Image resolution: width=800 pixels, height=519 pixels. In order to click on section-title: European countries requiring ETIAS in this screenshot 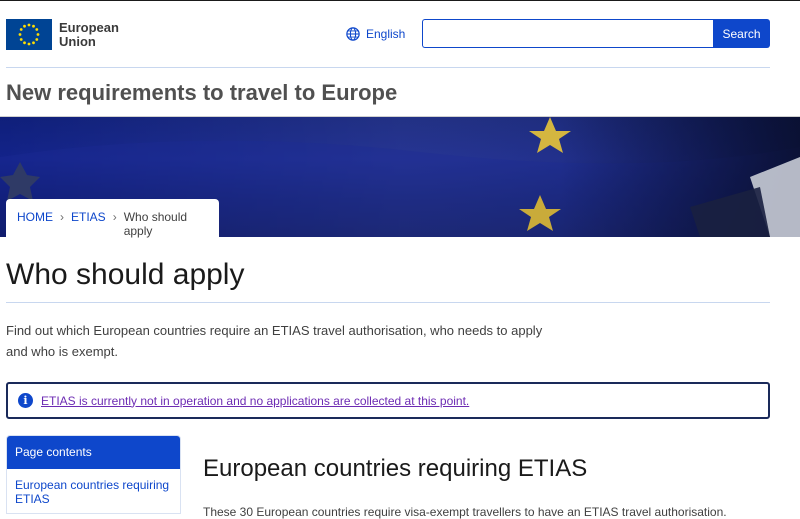, I will do `click(395, 468)`.